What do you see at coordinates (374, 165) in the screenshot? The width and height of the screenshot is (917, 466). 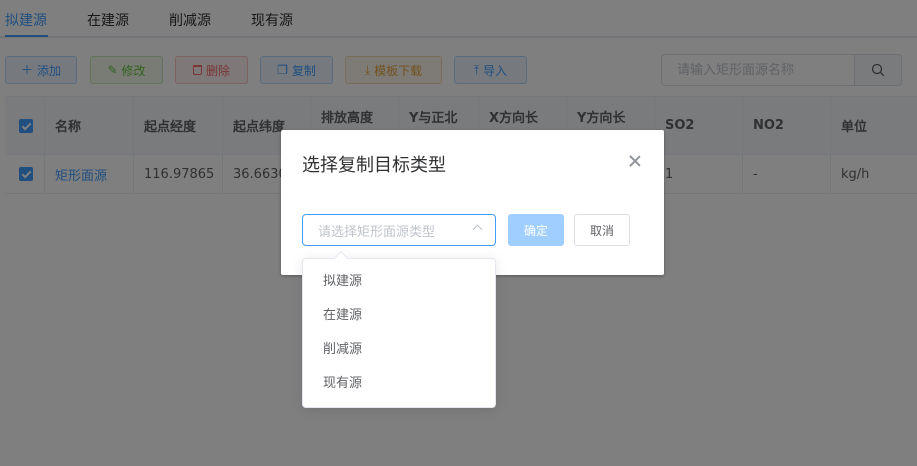 I see `dialog-title: 选择复制目标类型` at bounding box center [374, 165].